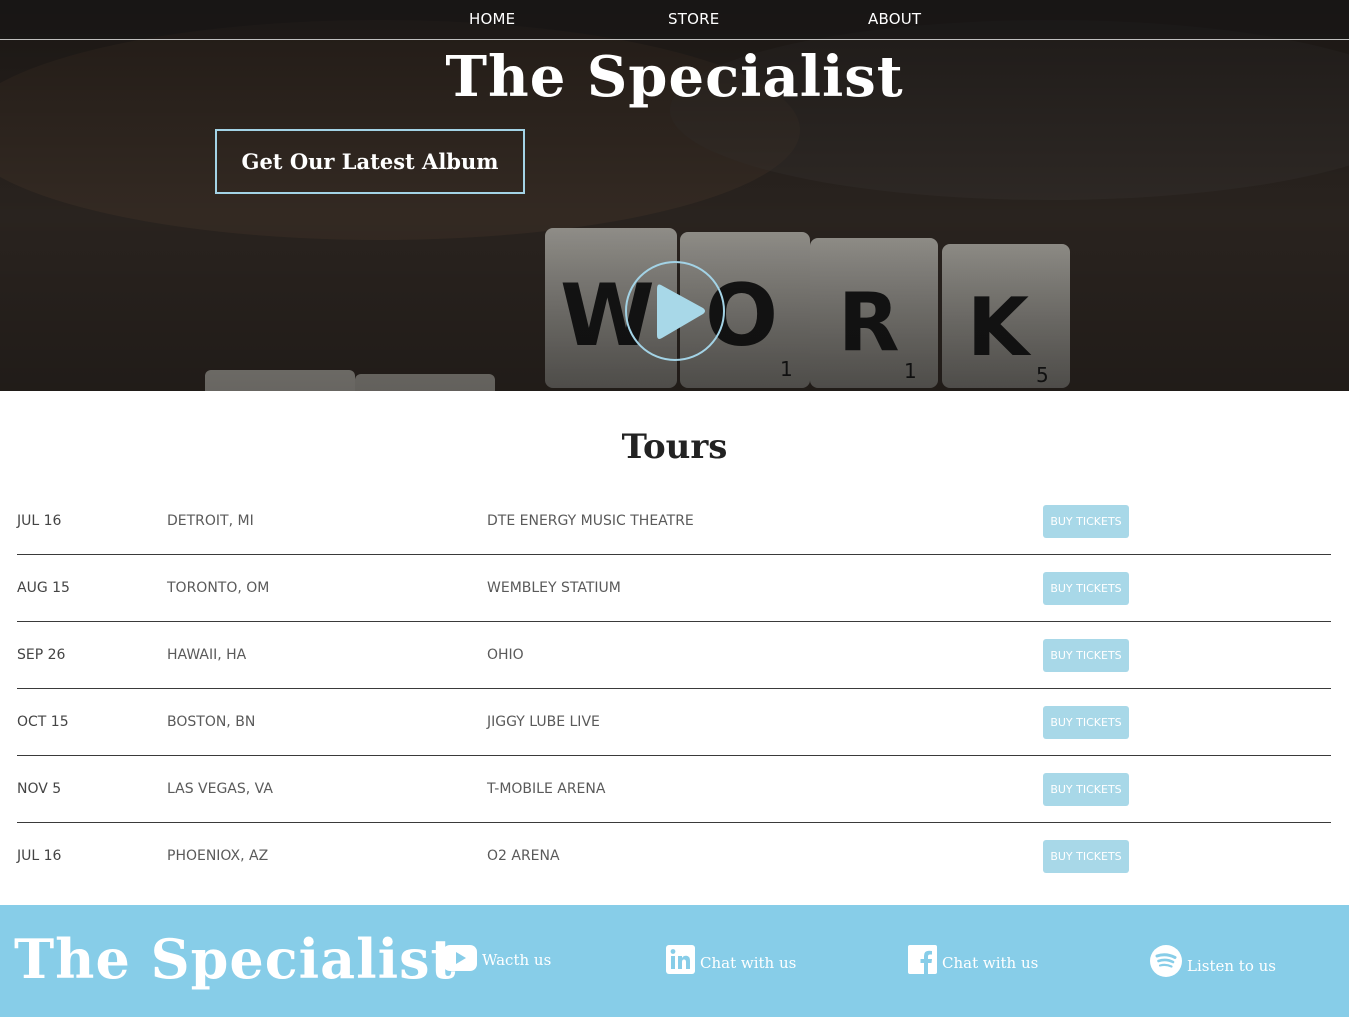  Describe the element at coordinates (235, 959) in the screenshot. I see `footer-title: The Specialist` at that location.